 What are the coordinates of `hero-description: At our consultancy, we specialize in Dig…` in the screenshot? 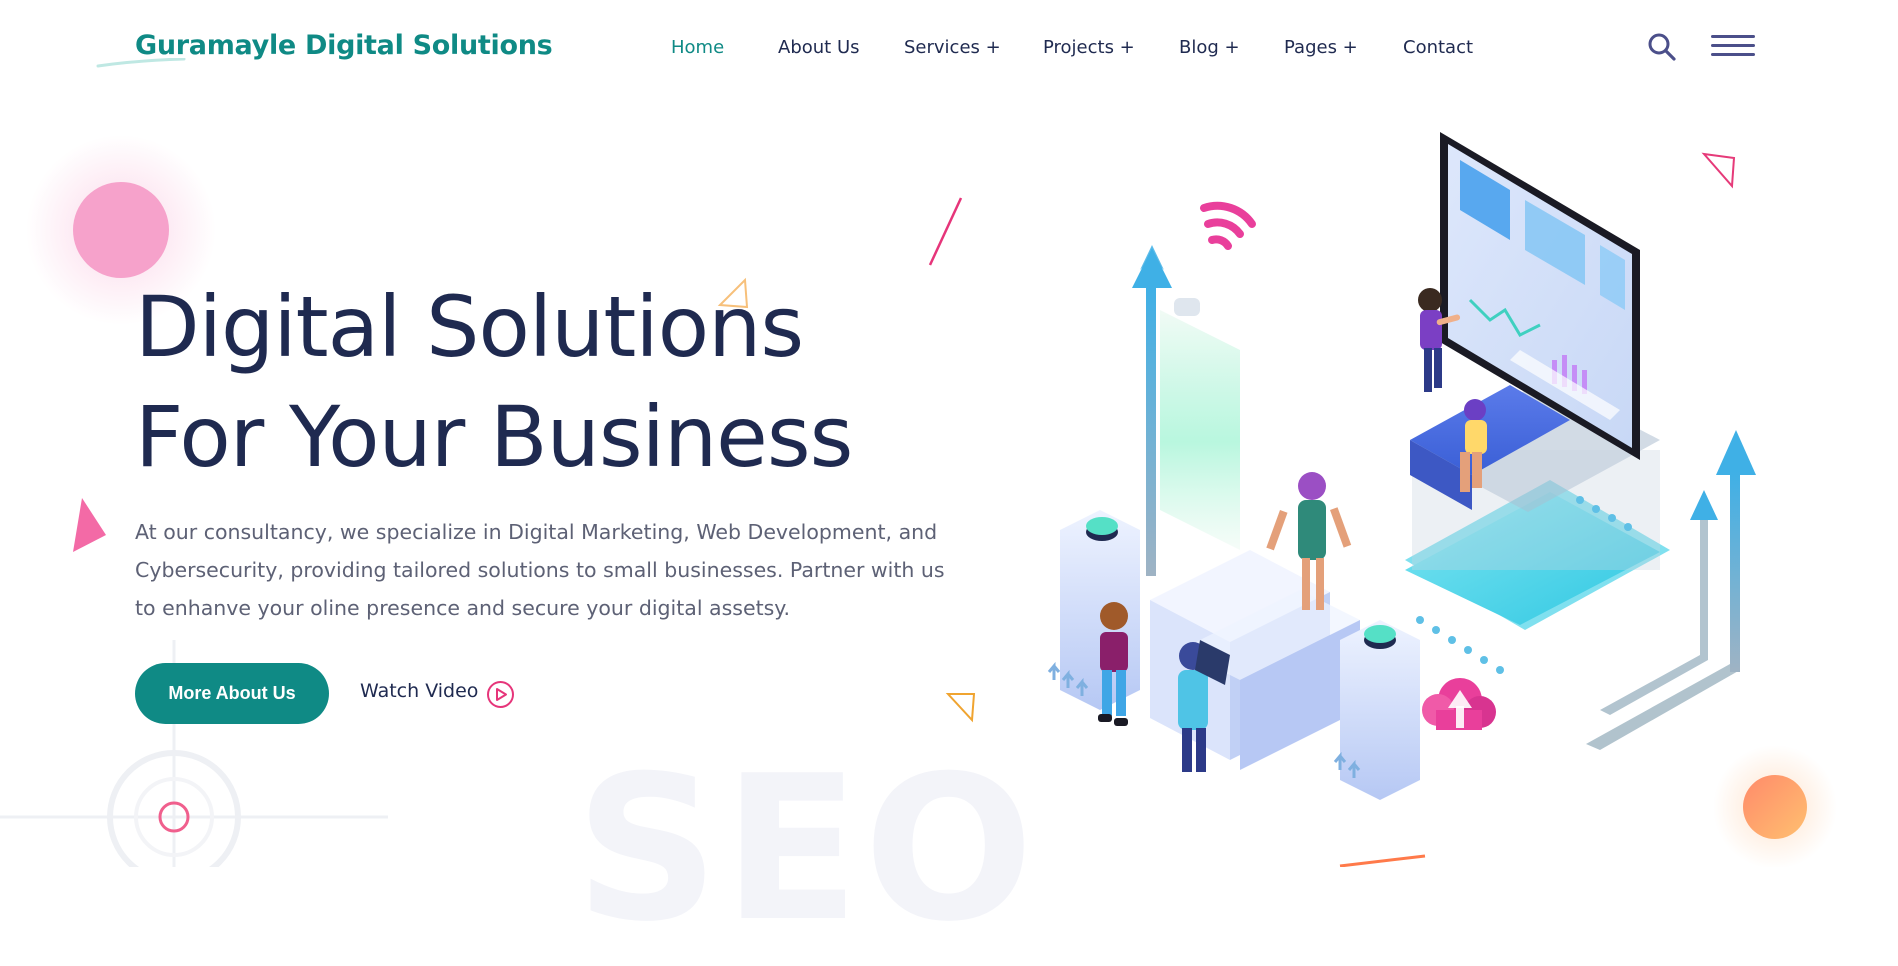 It's located at (540, 570).